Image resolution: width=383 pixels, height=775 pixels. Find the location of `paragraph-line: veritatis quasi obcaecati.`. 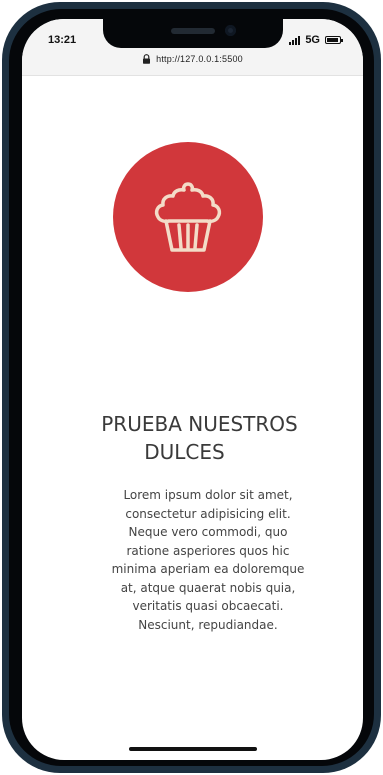

paragraph-line: veritatis quasi obcaecati. is located at coordinates (208, 606).